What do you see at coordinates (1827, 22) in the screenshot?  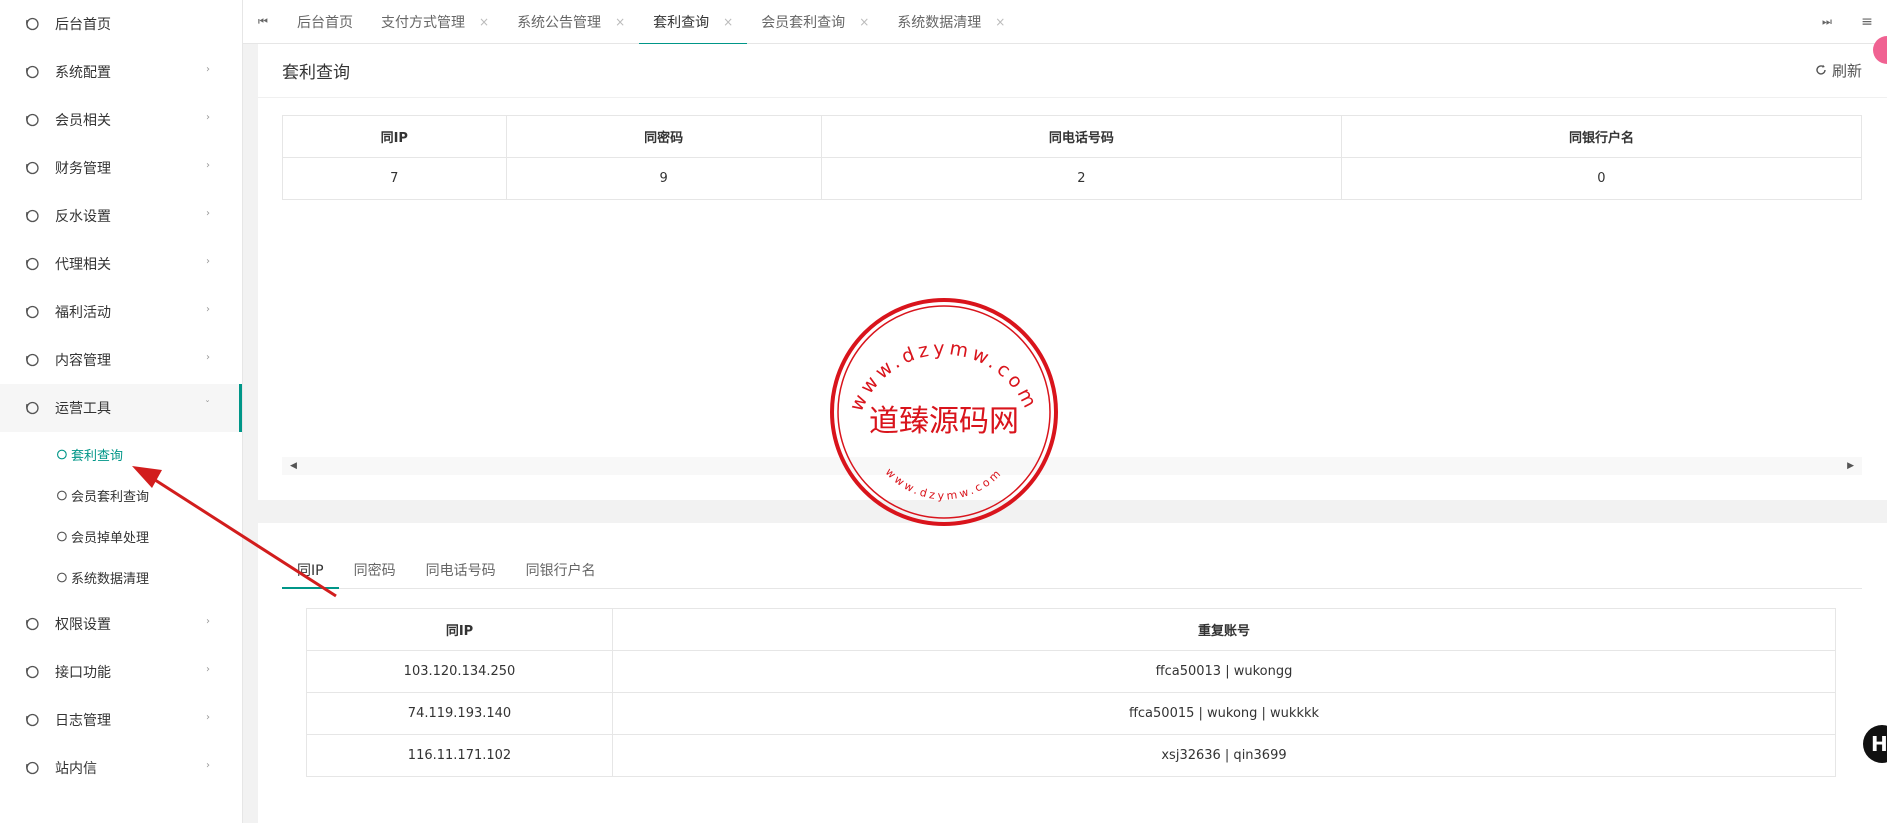 I see `tab-scroll-right-button: ⏭` at bounding box center [1827, 22].